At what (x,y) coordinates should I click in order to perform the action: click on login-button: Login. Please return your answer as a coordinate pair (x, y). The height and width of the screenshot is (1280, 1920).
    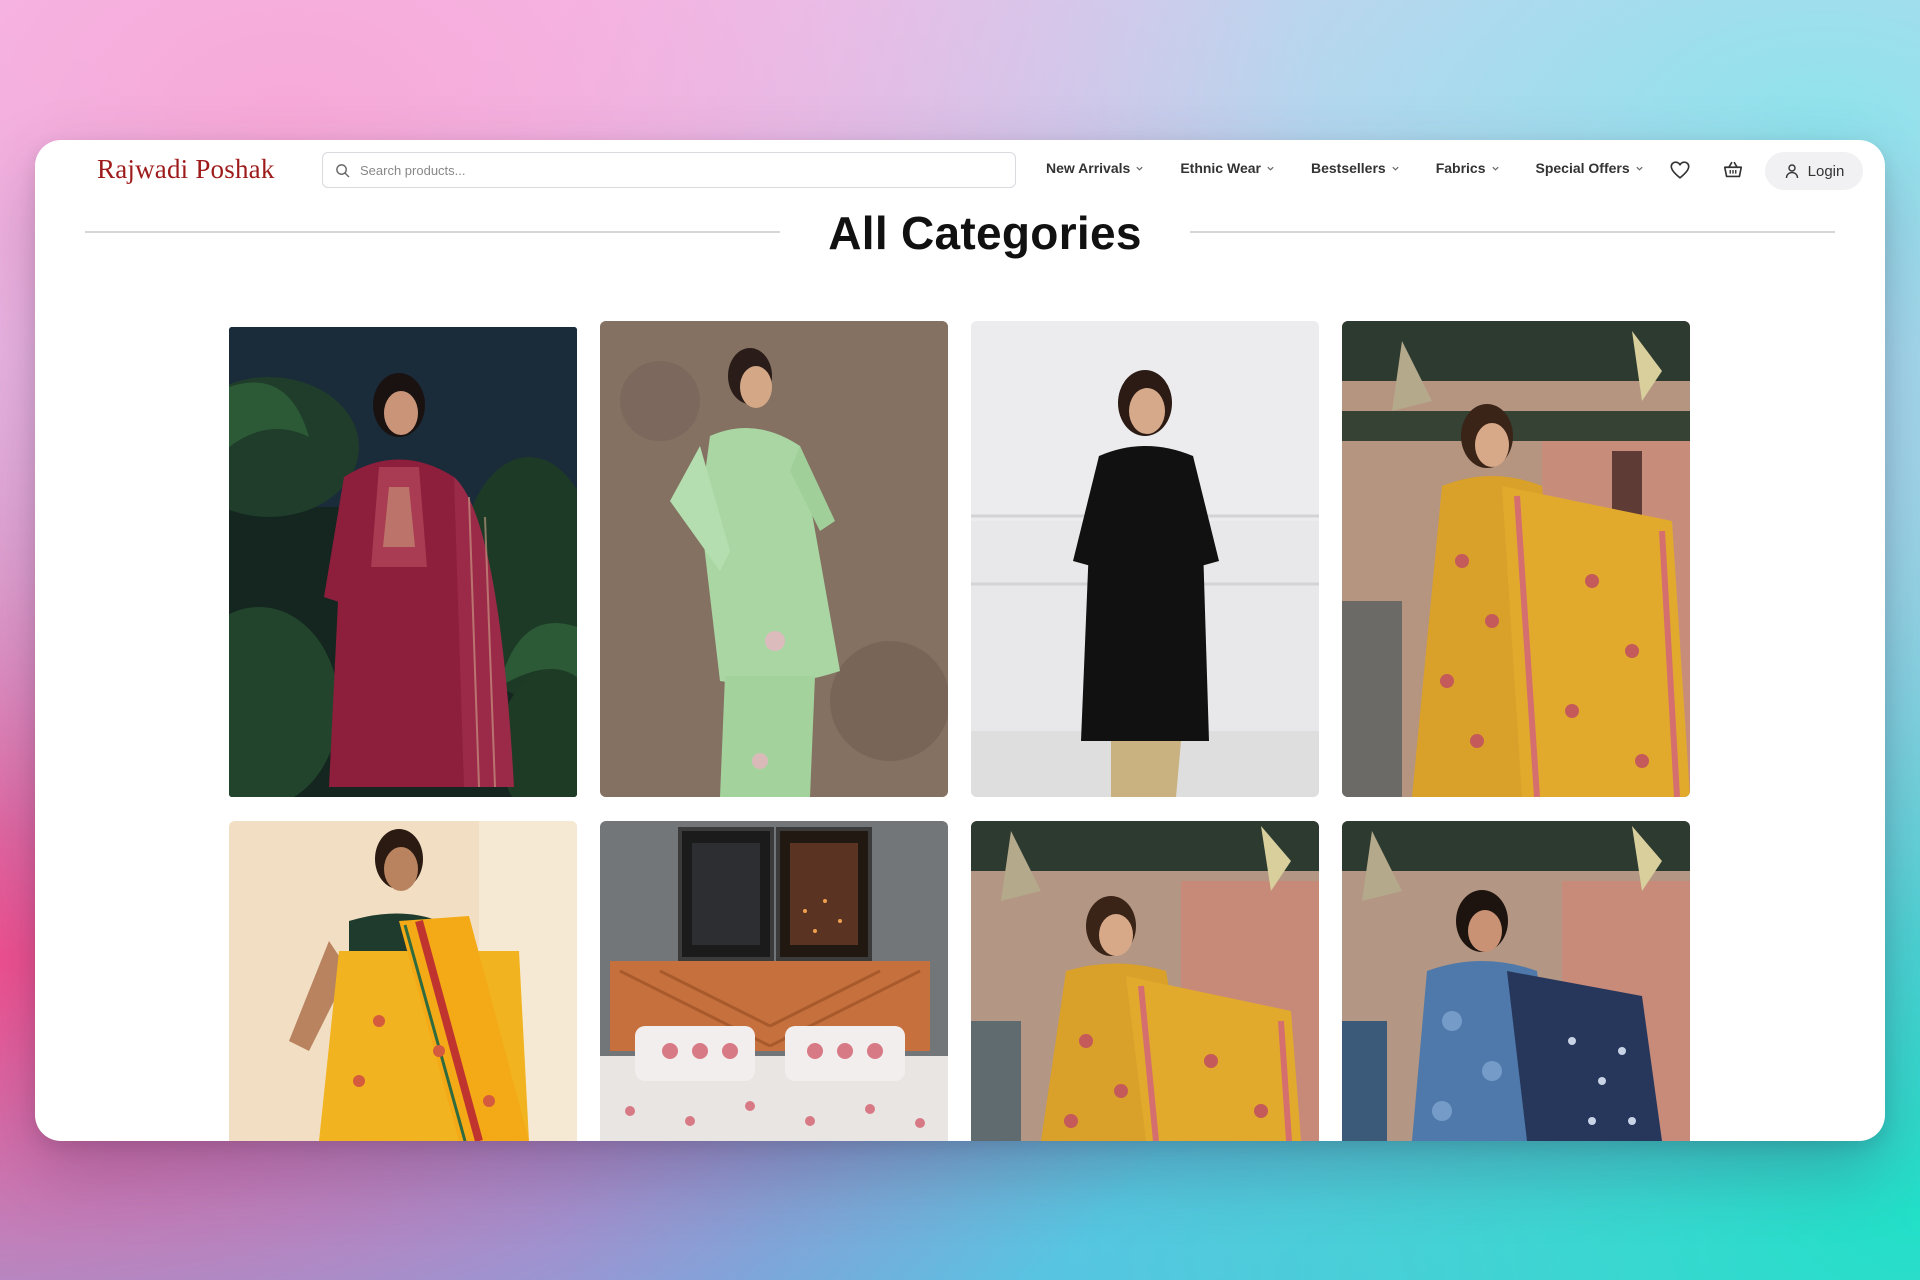
    Looking at the image, I should click on (1814, 171).